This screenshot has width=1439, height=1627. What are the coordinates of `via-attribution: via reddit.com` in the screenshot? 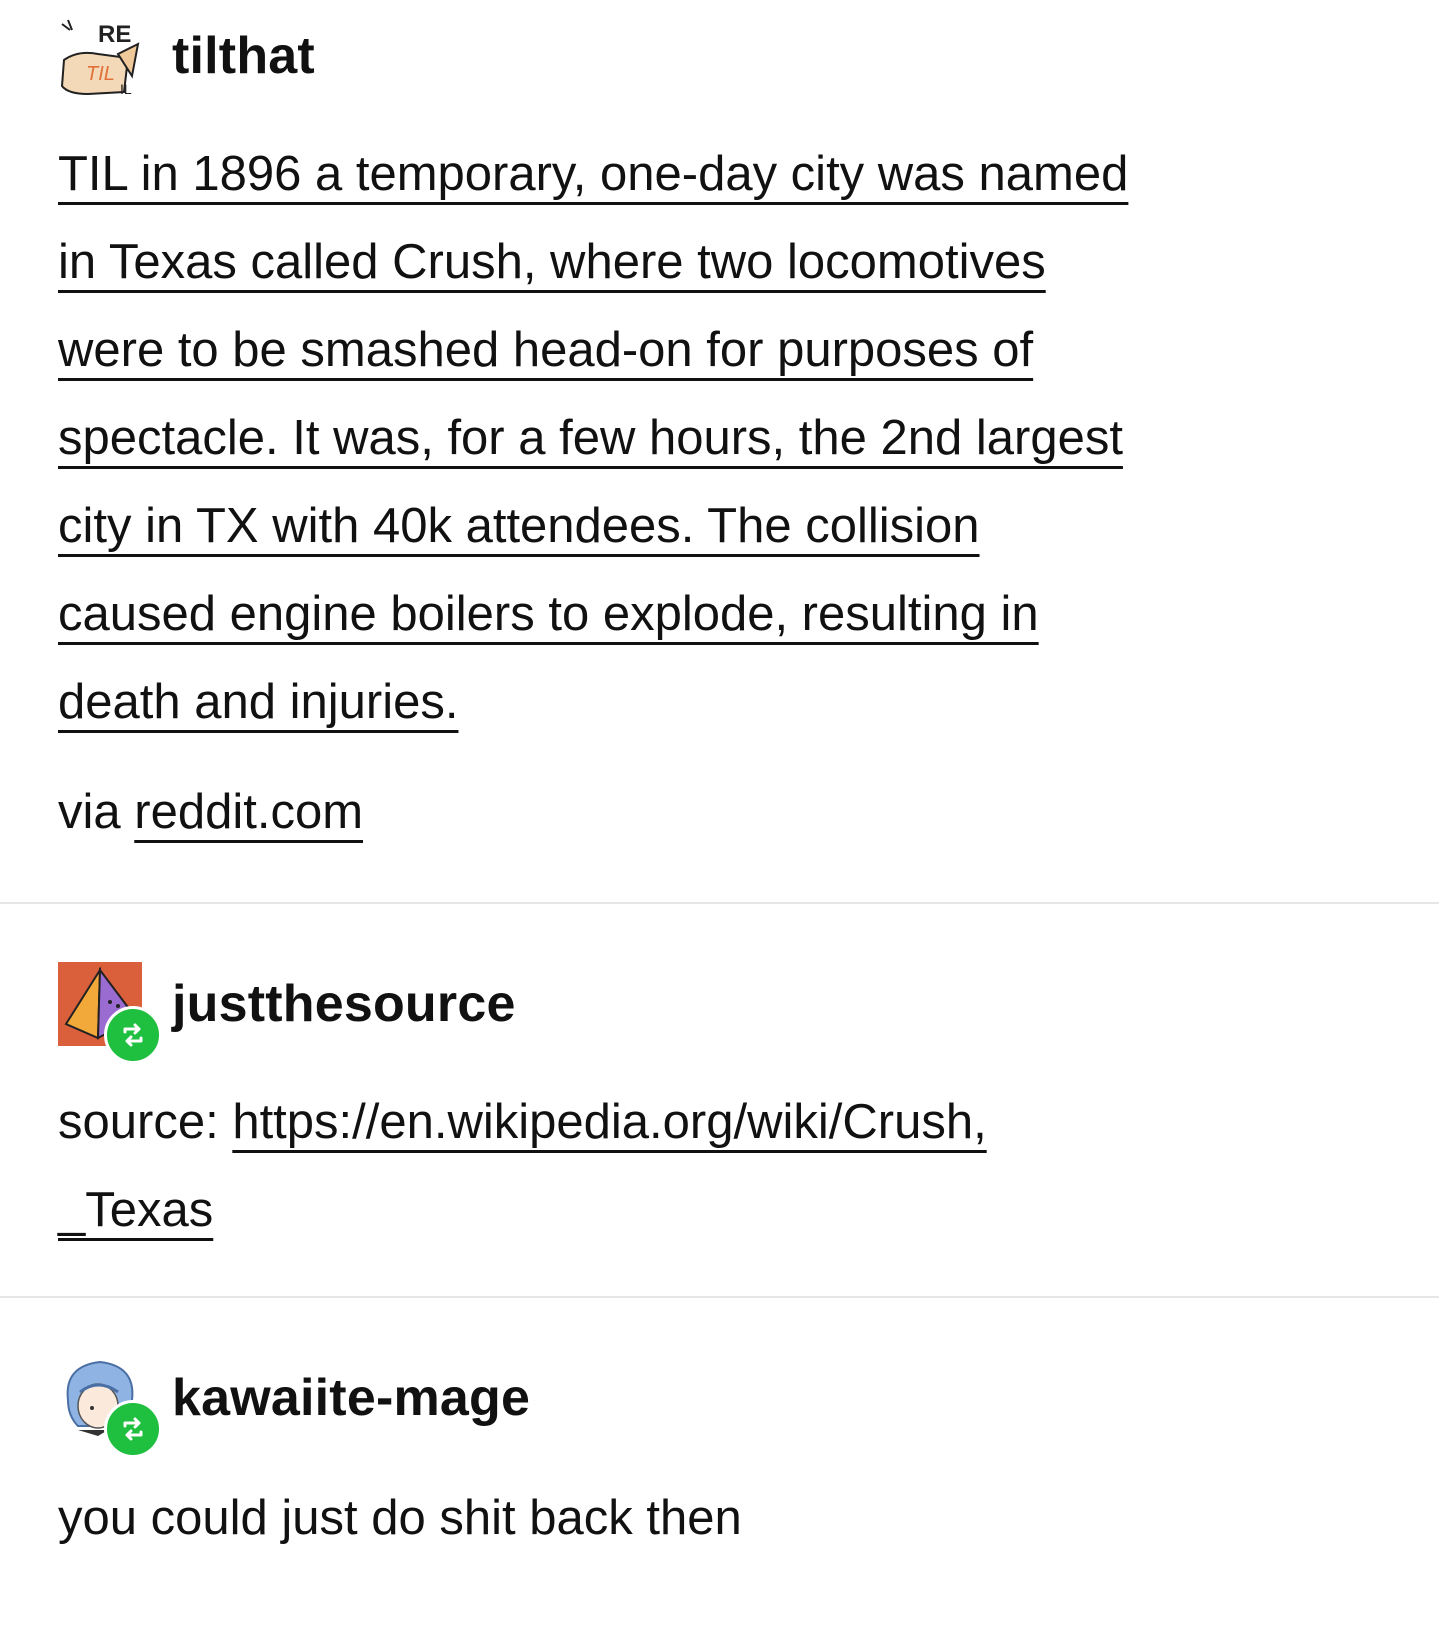 It's located at (210, 812).